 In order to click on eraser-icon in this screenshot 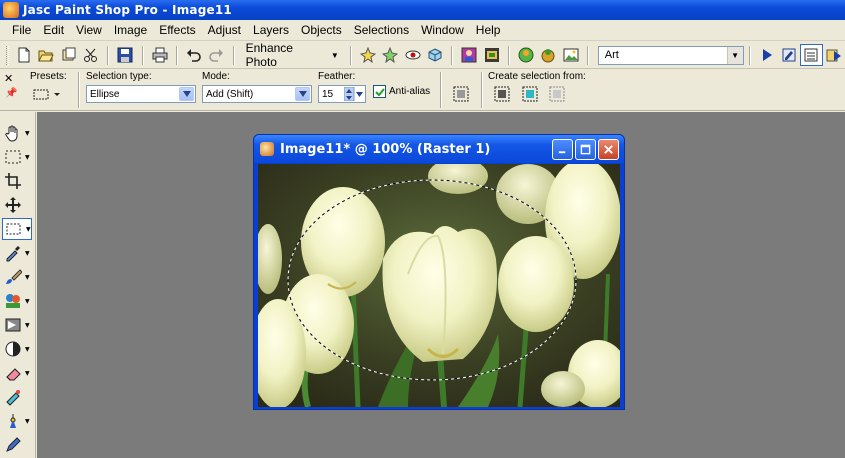, I will do `click(13, 374)`.